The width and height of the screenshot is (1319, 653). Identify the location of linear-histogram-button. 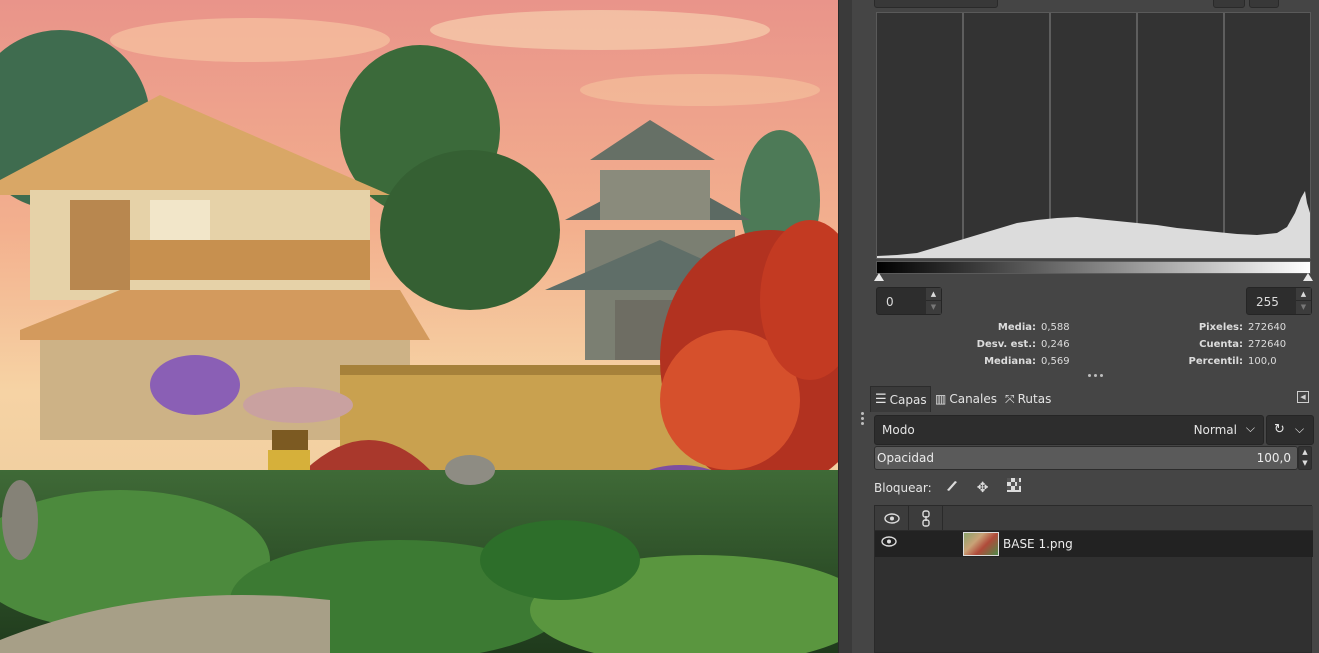
(1229, 4).